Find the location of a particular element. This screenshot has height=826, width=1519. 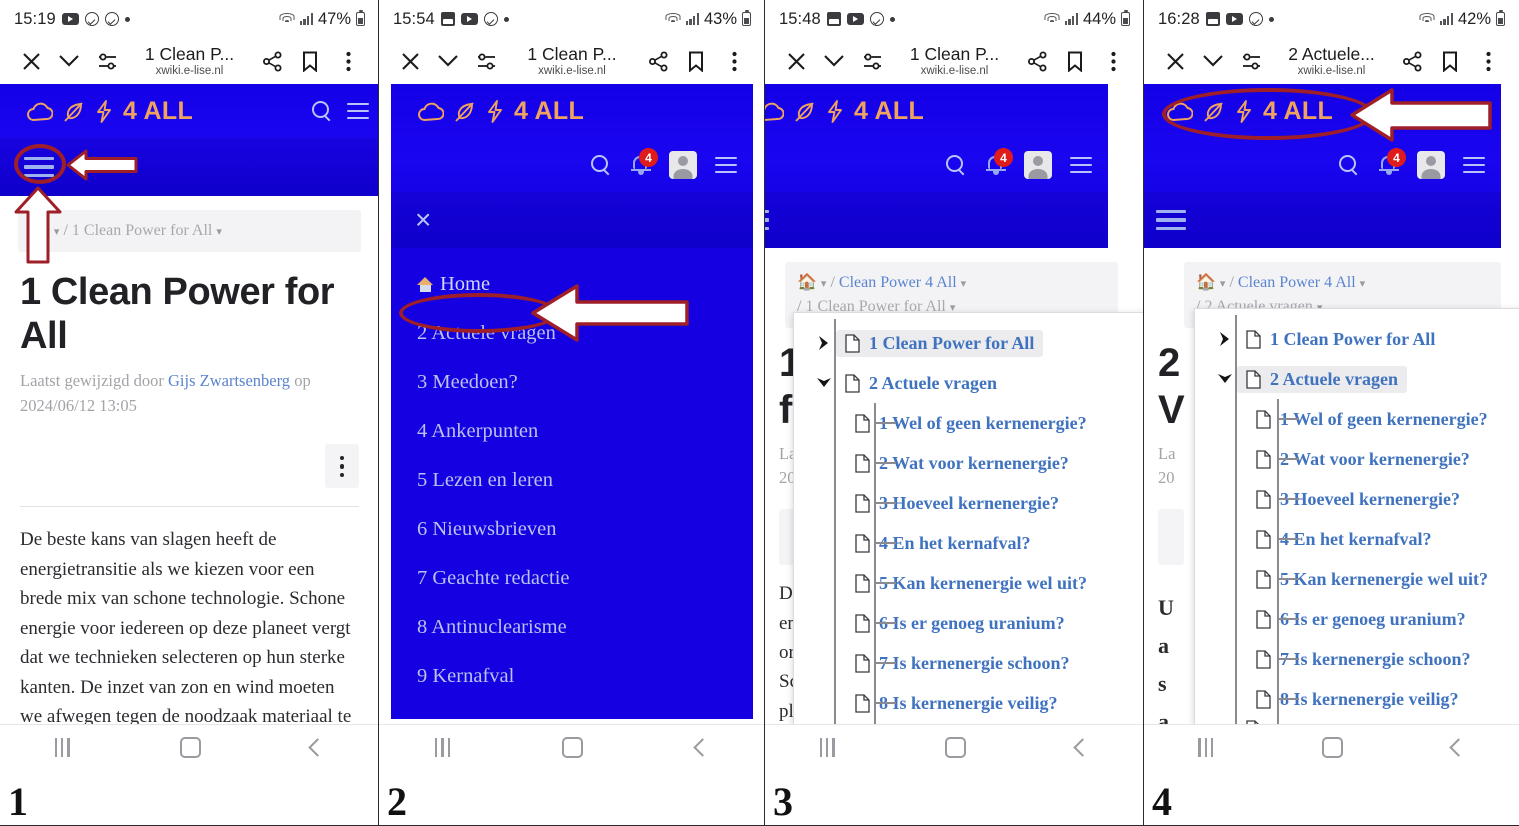

sidebar-item-meedoen: 3 Meedoen? is located at coordinates (572, 382).